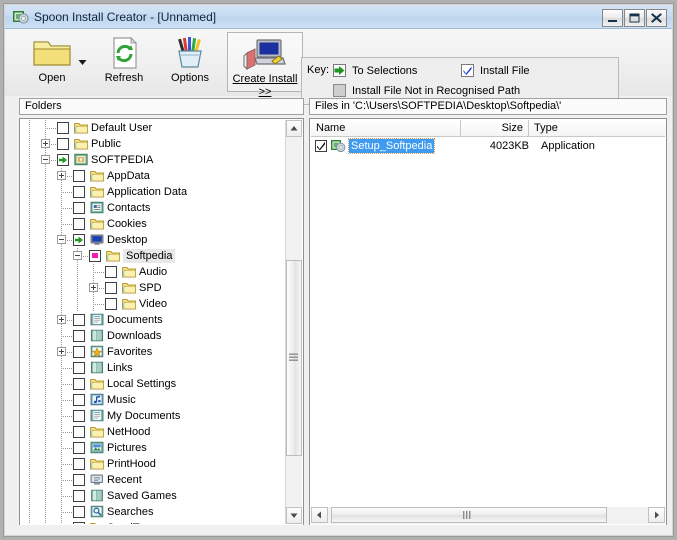  I want to click on refresh-button: Refresh, so click(124, 62).